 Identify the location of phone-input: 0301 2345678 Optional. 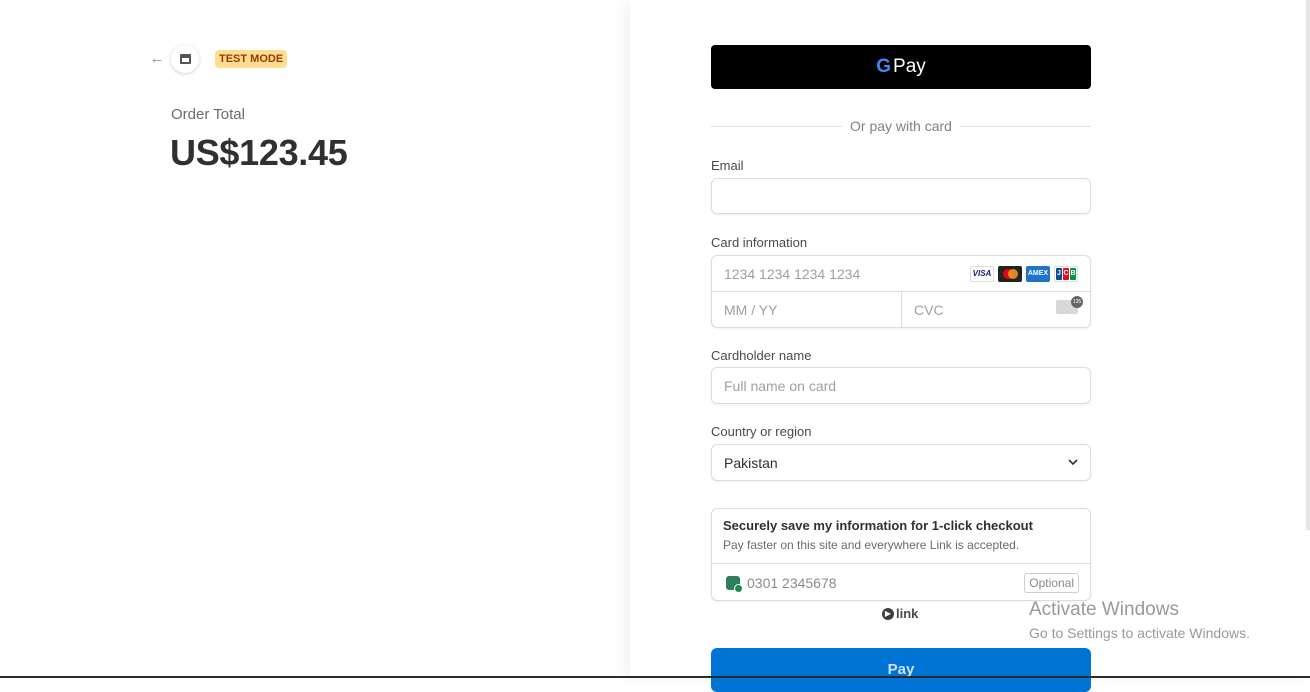
(901, 583).